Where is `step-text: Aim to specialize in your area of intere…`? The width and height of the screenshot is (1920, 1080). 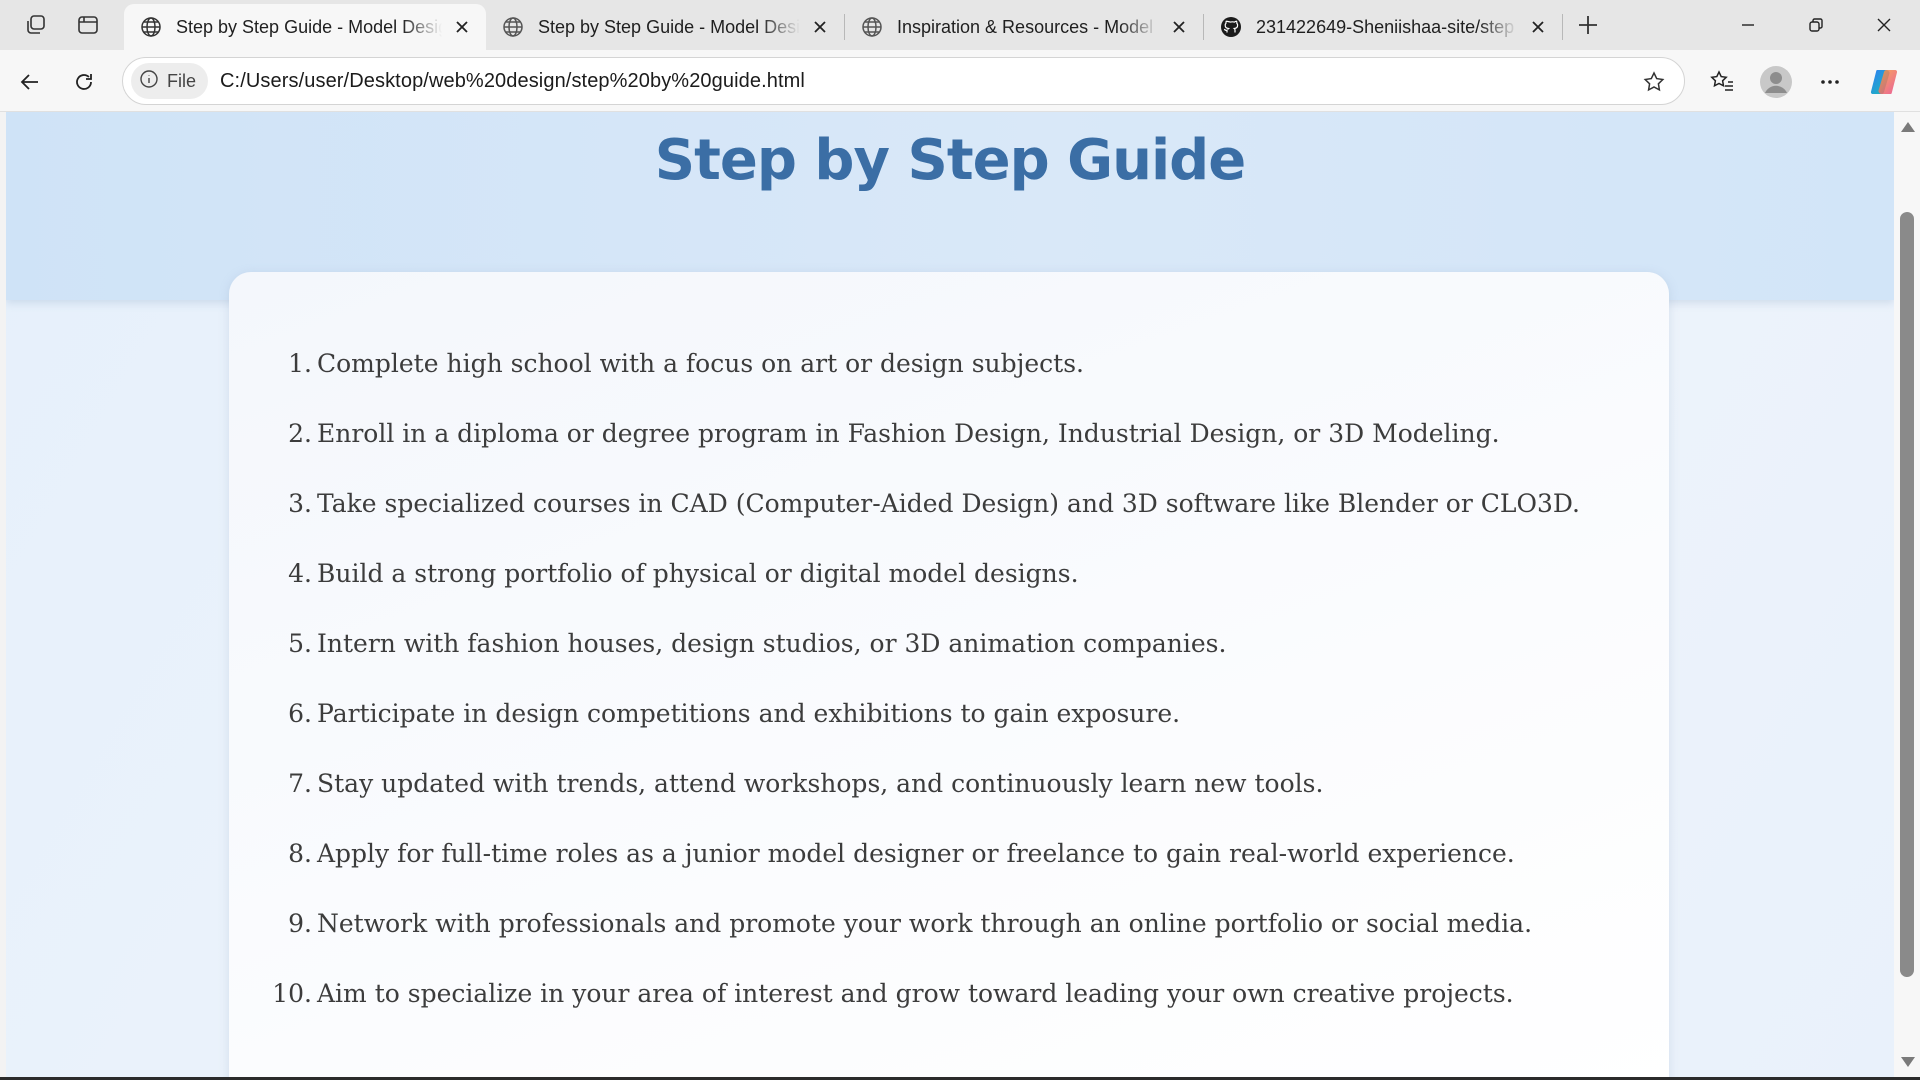
step-text: Aim to specialize in your area of intere… is located at coordinates (915, 993).